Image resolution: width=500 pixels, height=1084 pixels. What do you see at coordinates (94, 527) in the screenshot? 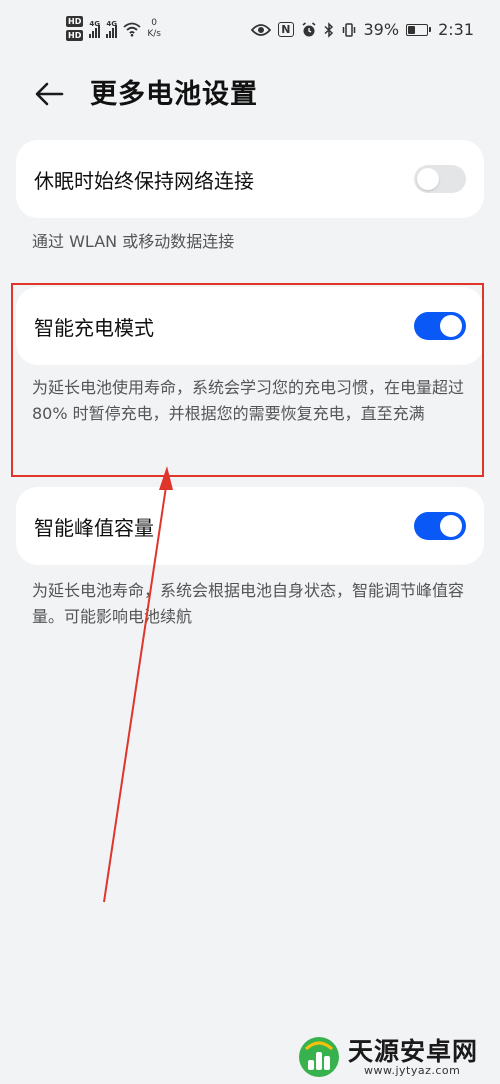
I see `setting-label: 智能峰值容量` at bounding box center [94, 527].